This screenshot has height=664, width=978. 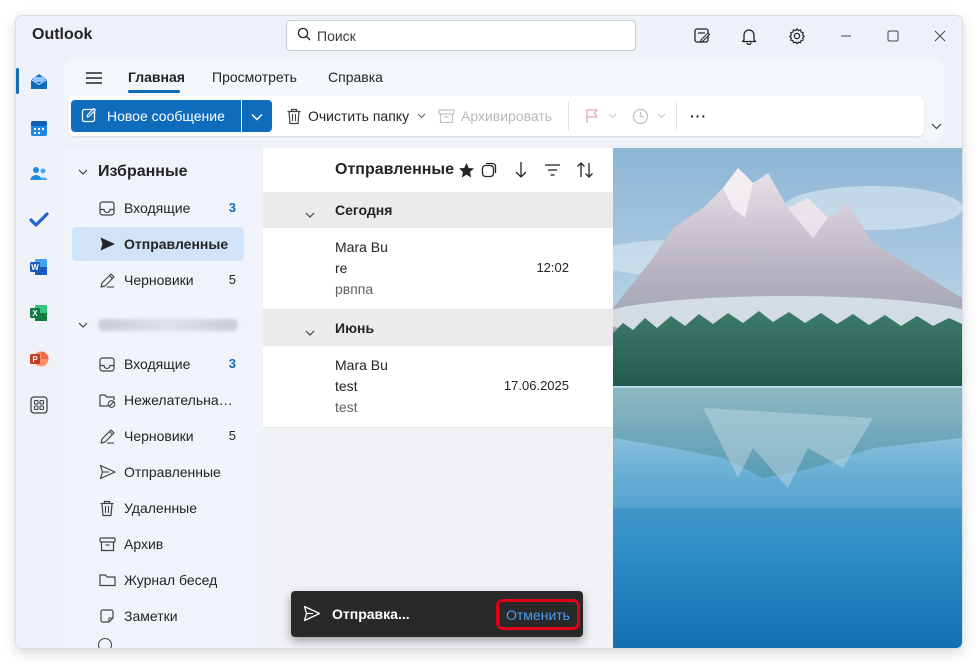 What do you see at coordinates (172, 472) in the screenshot?
I see `folder-label: Отправленные` at bounding box center [172, 472].